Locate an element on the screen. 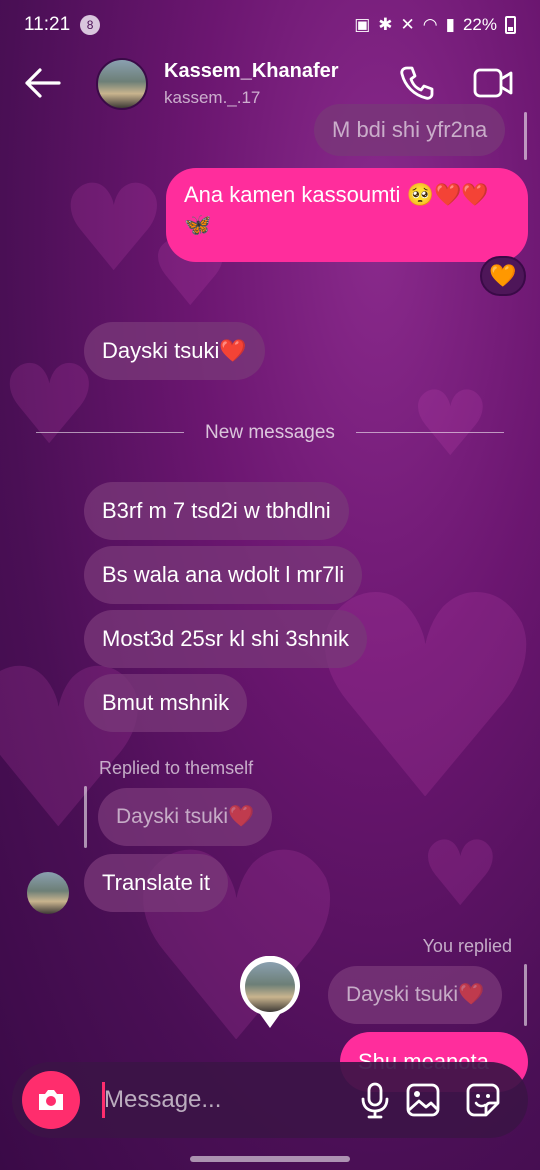 The image size is (540, 1170). message-bubble-received: B3rf m 7 tsd2i w tbhdlni is located at coordinates (216, 511).